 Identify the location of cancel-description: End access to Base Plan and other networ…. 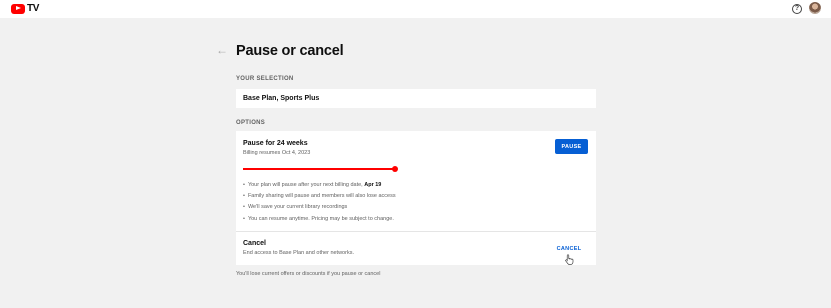
(298, 253).